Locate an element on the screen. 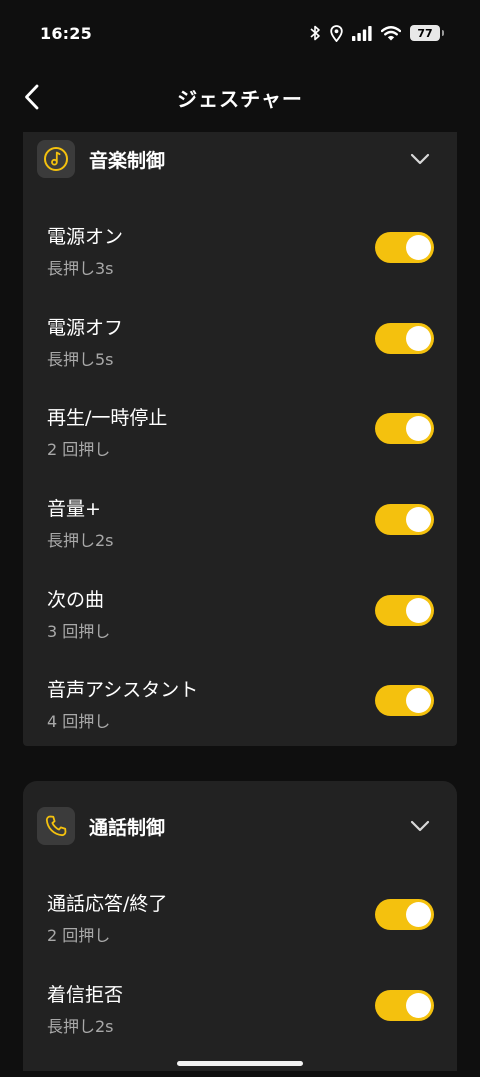  answer-end-call-toggle is located at coordinates (404, 914).